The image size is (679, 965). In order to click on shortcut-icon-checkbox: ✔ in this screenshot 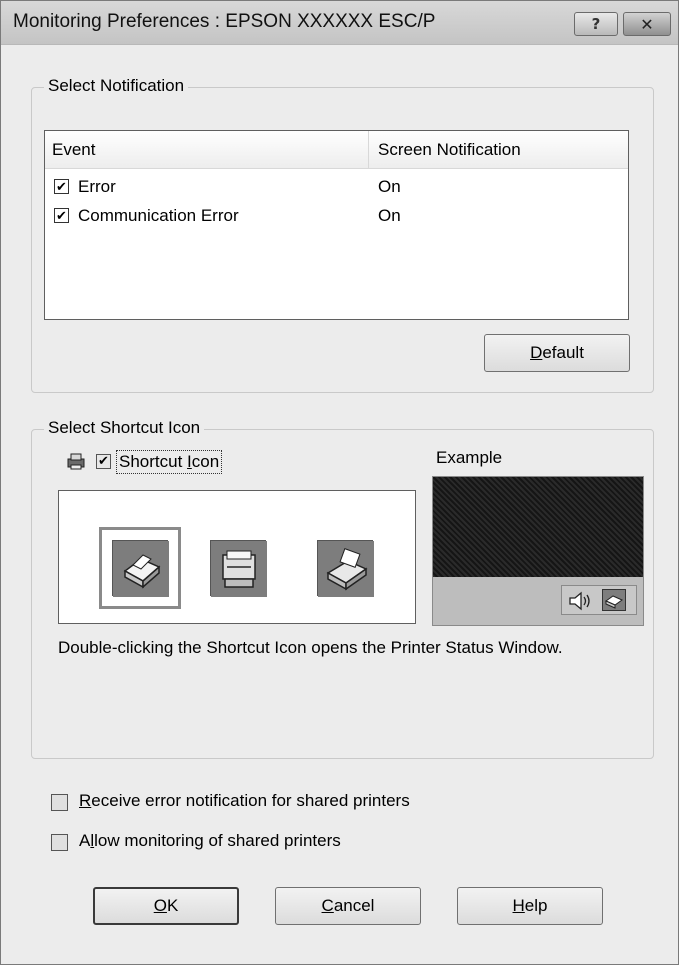, I will do `click(103, 461)`.